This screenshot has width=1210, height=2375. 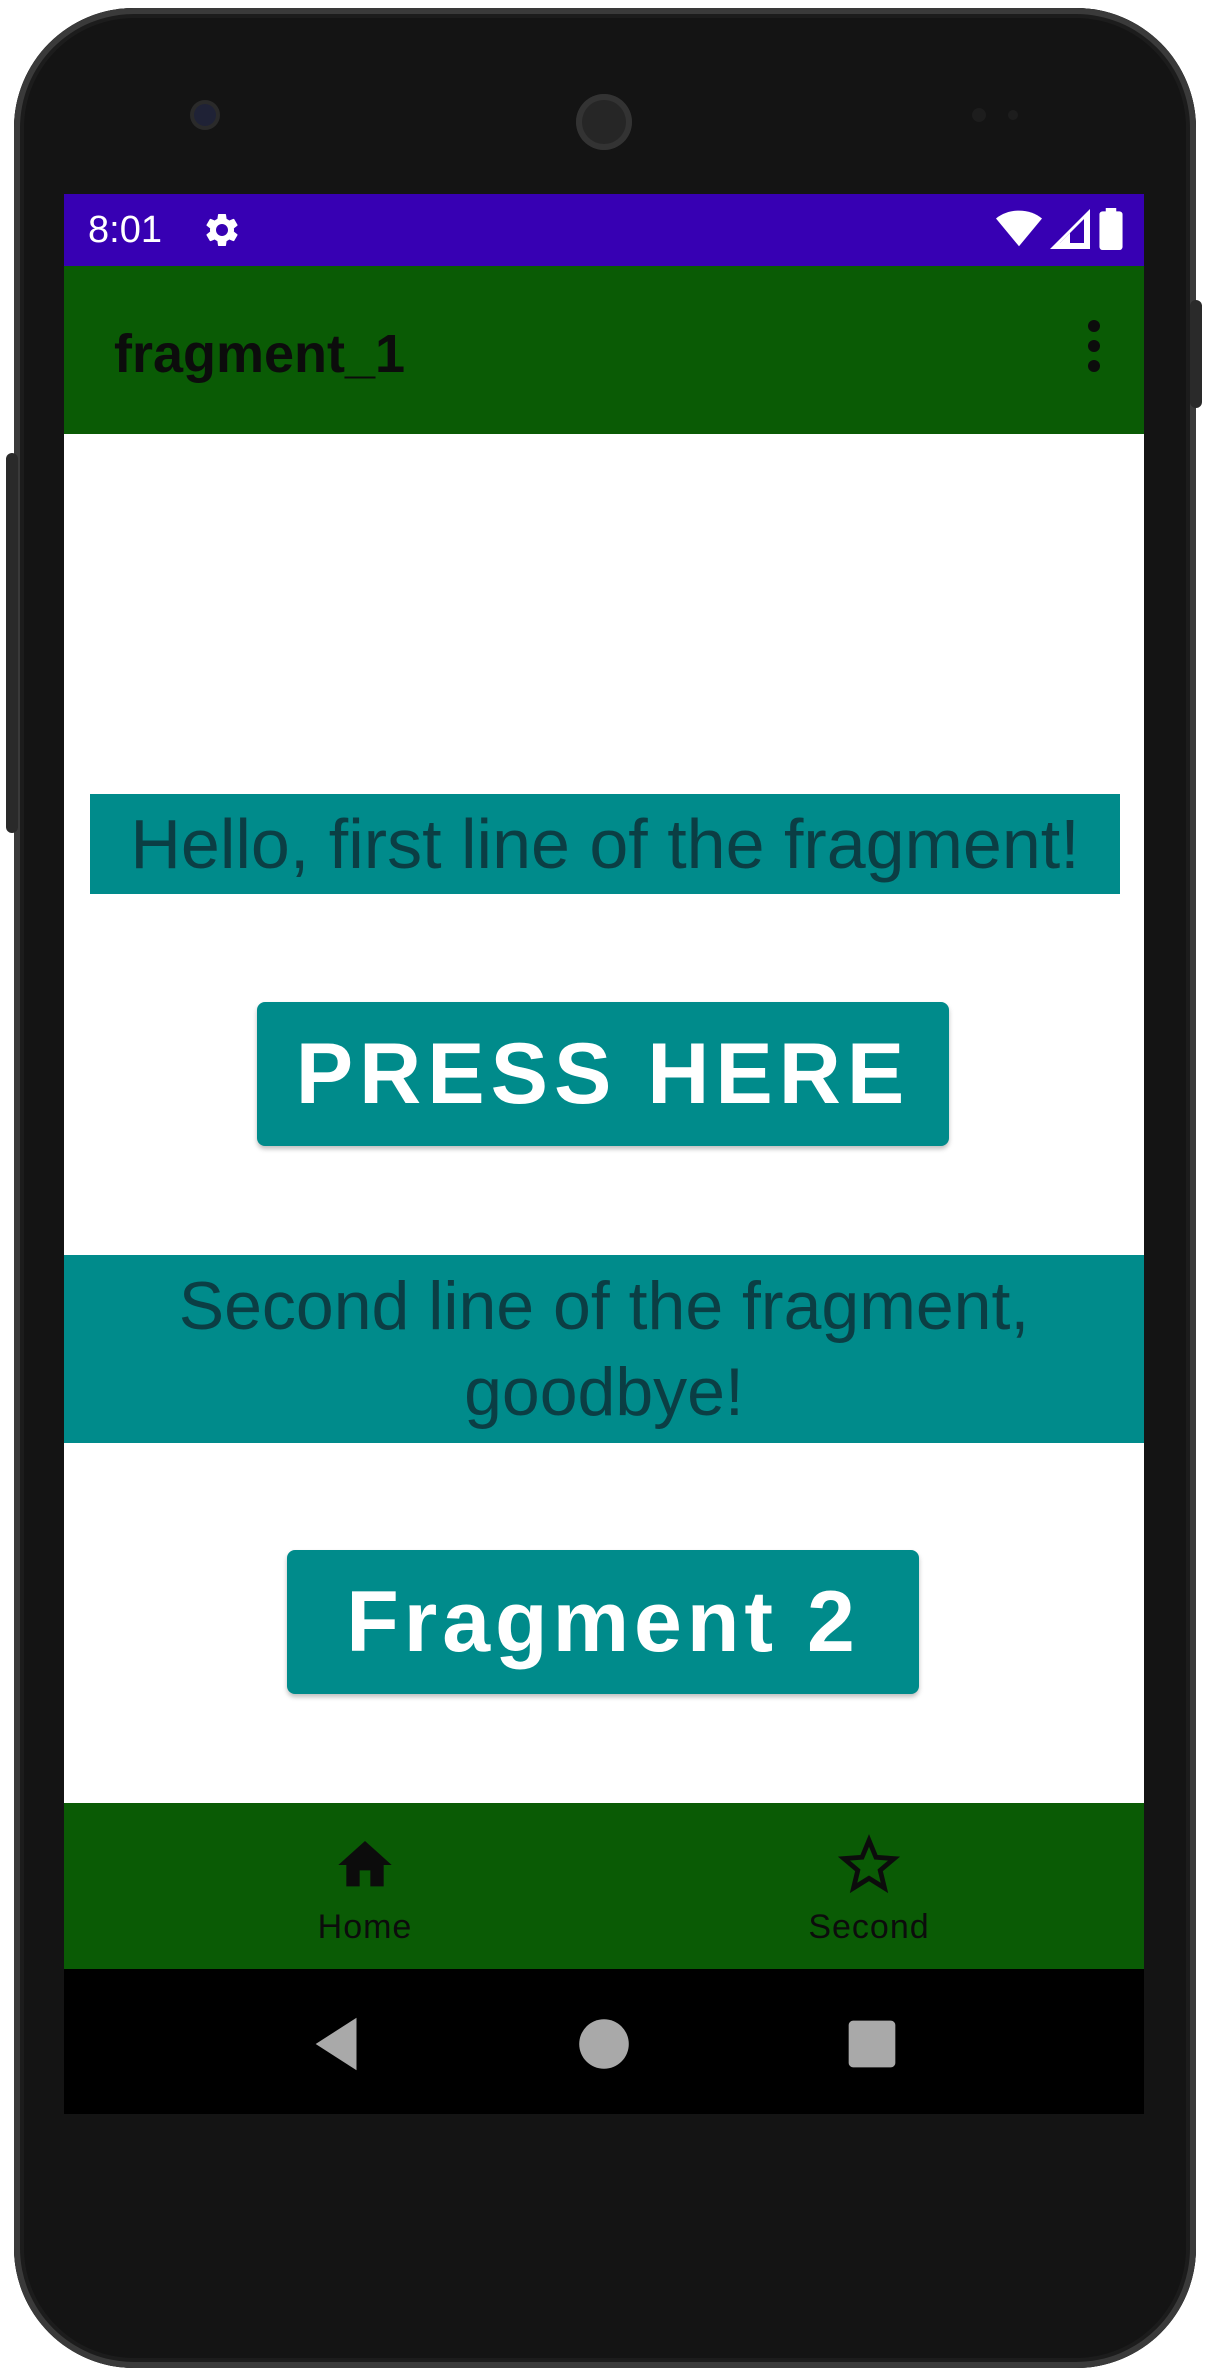 What do you see at coordinates (12, 643) in the screenshot?
I see `volume-button` at bounding box center [12, 643].